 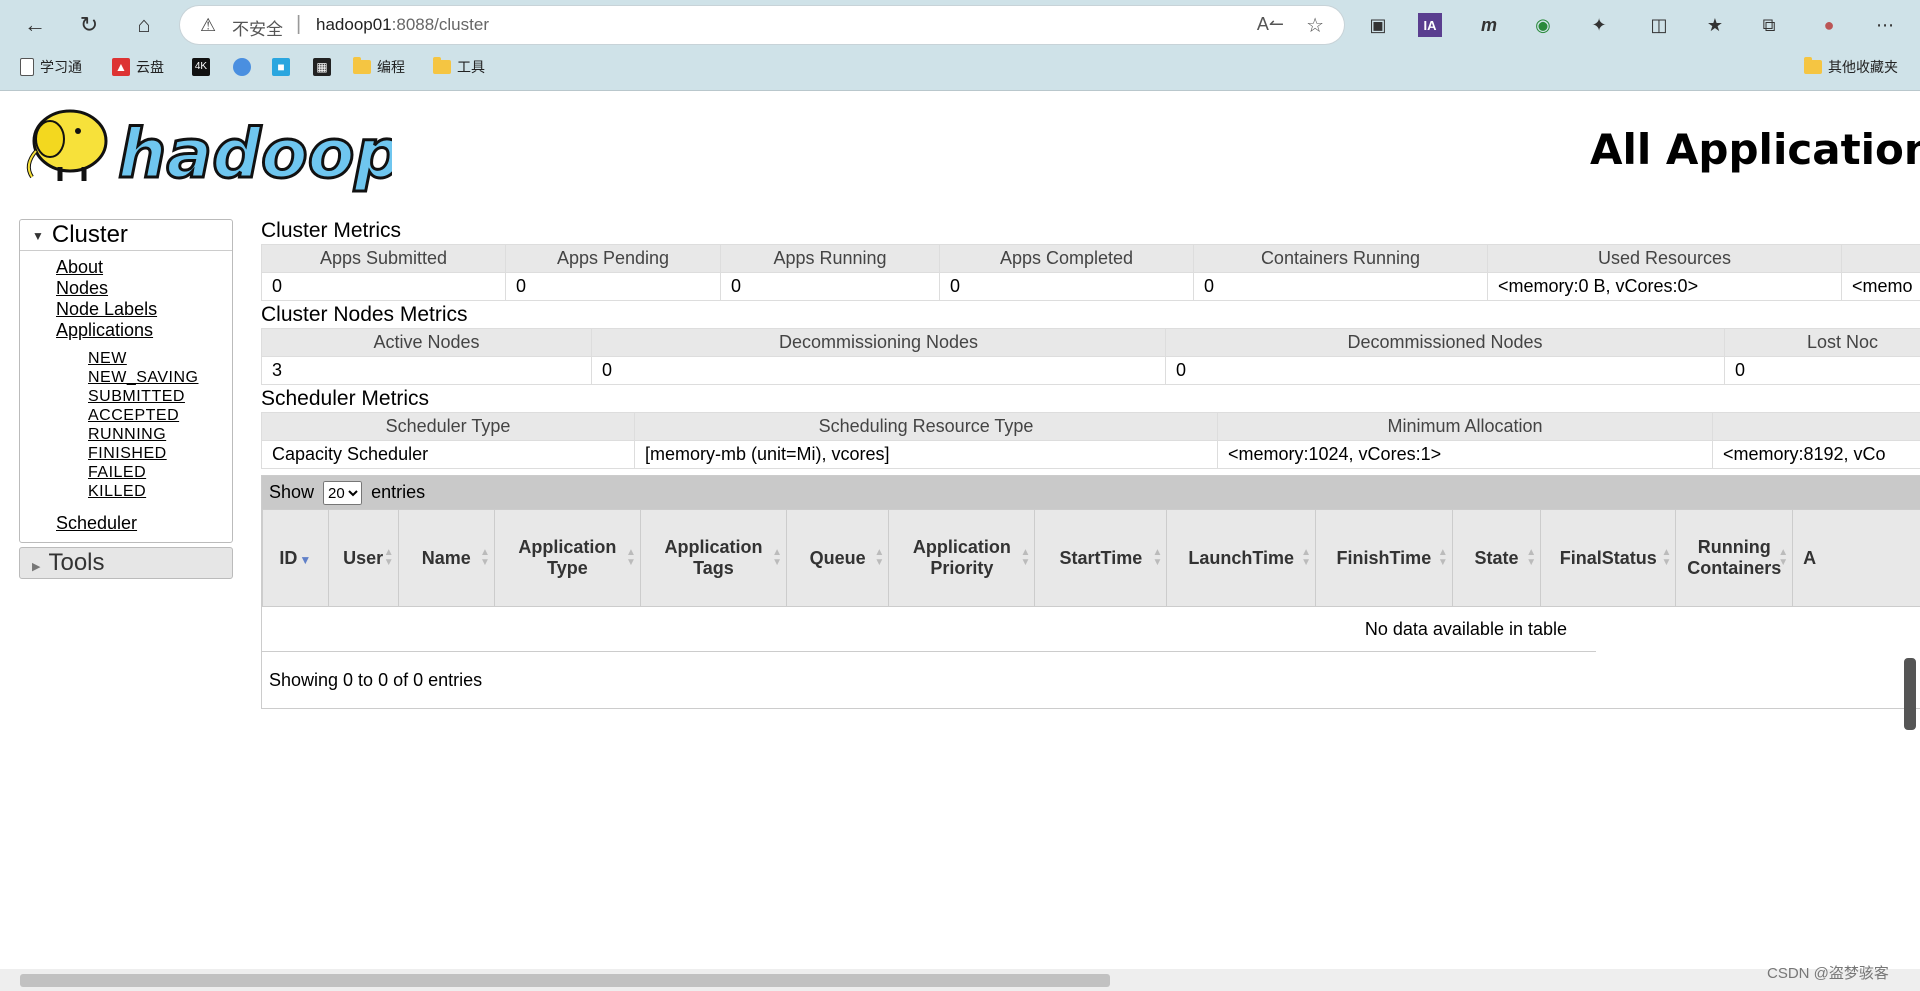 I want to click on bookmark-folder-gongju: 工具, so click(x=459, y=67).